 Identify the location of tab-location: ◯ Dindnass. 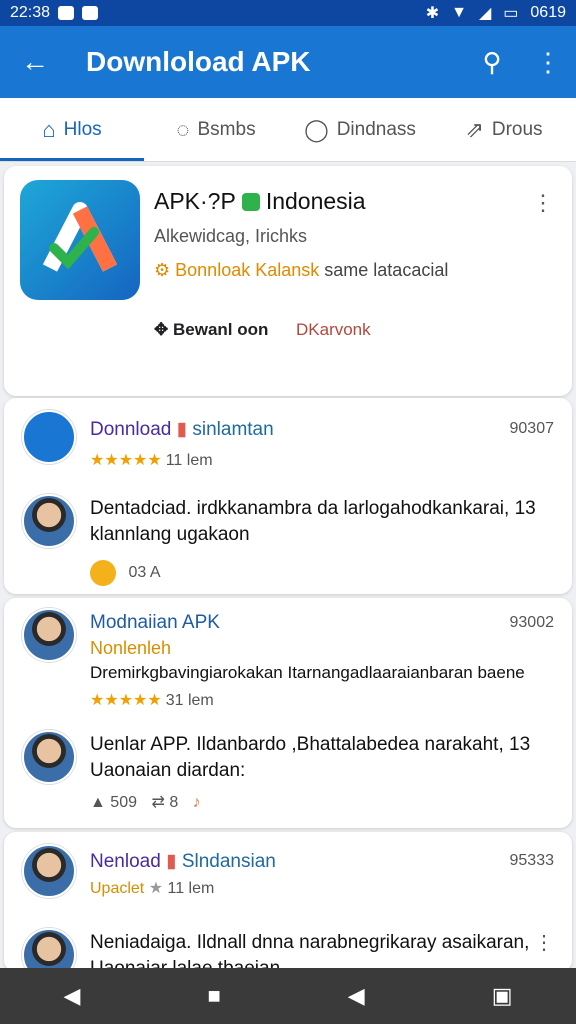
(360, 129).